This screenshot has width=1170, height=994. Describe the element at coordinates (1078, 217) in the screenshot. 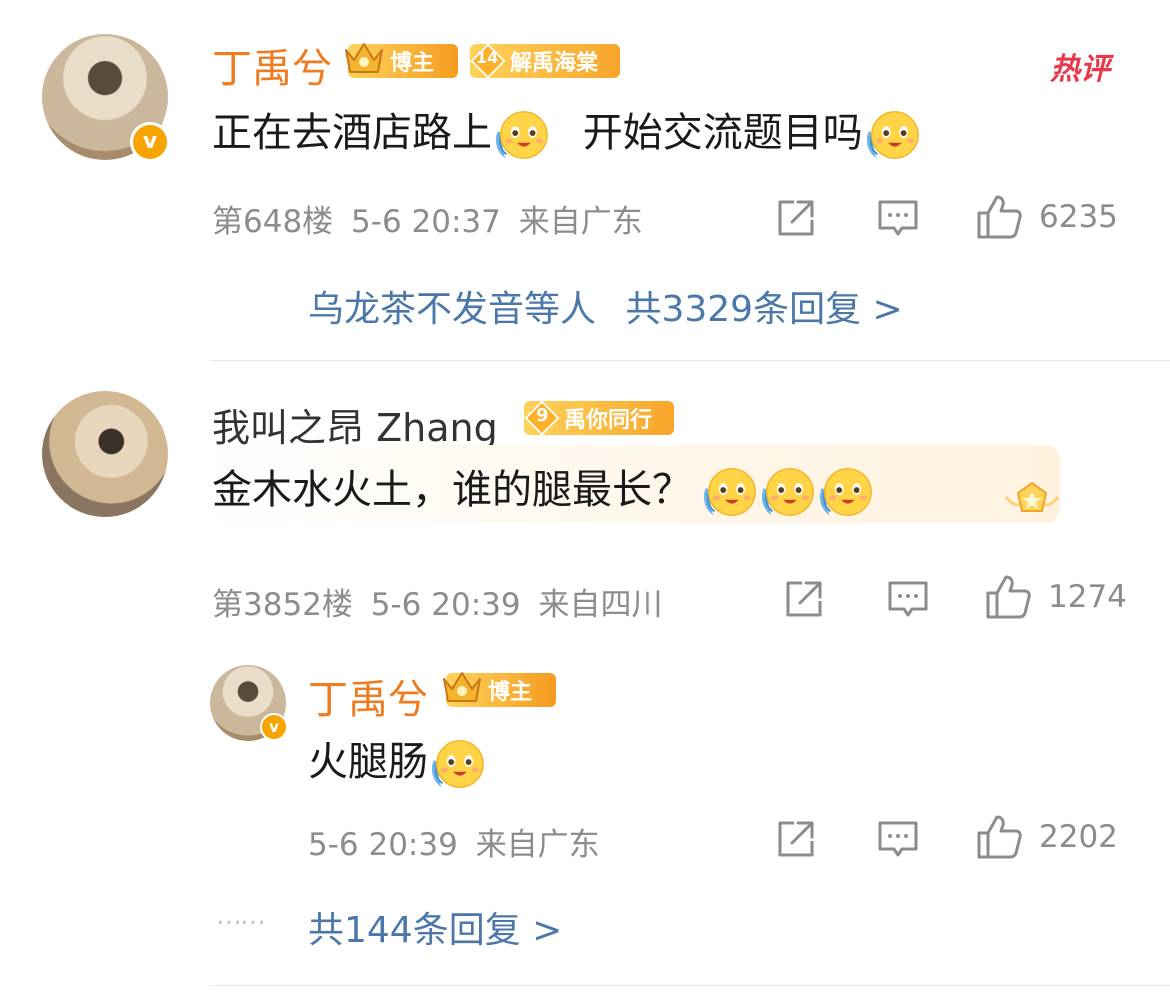

I see `like-count: 6235` at that location.